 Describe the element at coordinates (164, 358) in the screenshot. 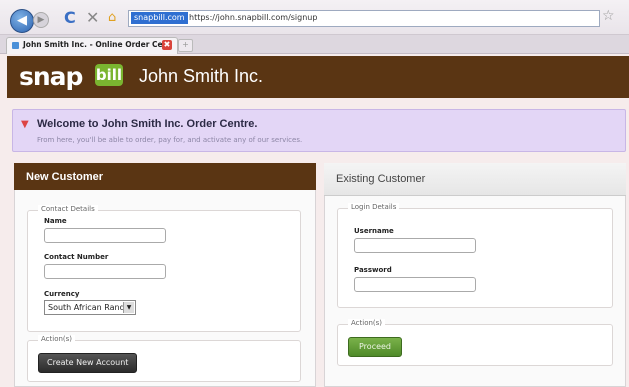

I see `new-customer-actions-fieldset: Action(s) Create New Account` at that location.